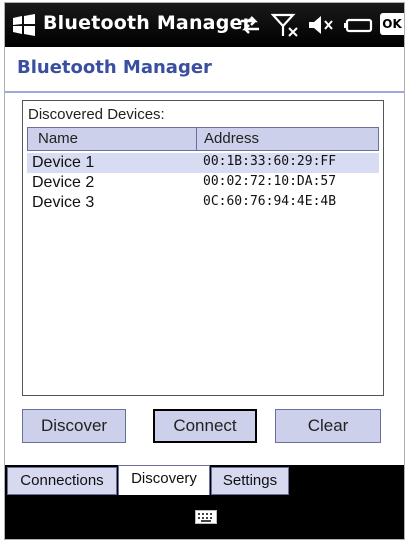  What do you see at coordinates (392, 24) in the screenshot?
I see `ok-button: OK` at bounding box center [392, 24].